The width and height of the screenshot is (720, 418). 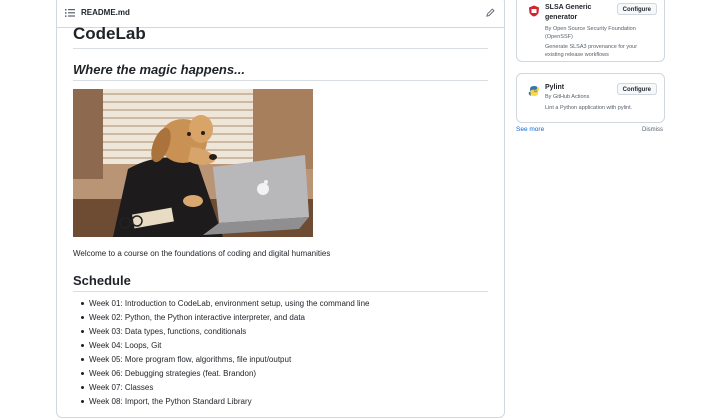 I want to click on dog-laptop-image, so click(x=193, y=163).